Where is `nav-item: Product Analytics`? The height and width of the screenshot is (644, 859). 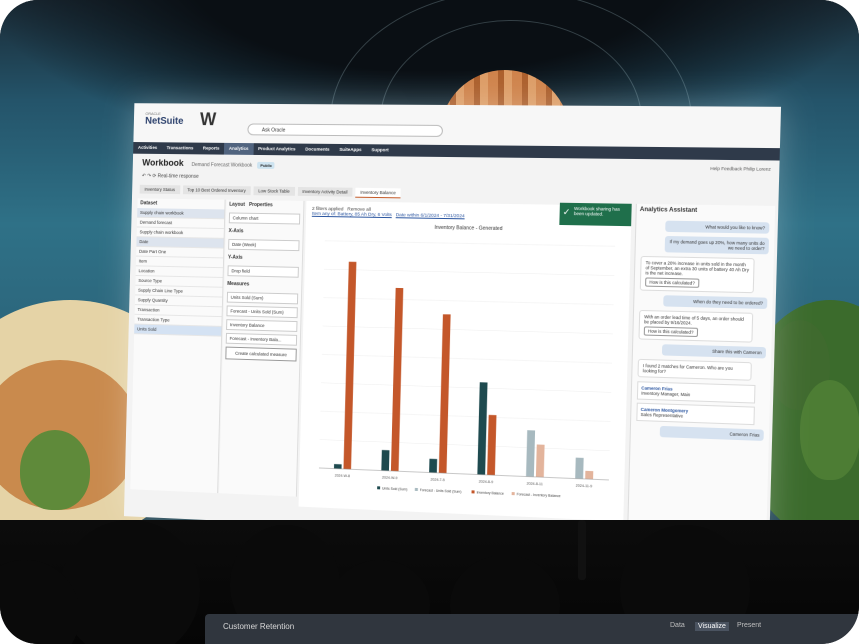 nav-item: Product Analytics is located at coordinates (276, 149).